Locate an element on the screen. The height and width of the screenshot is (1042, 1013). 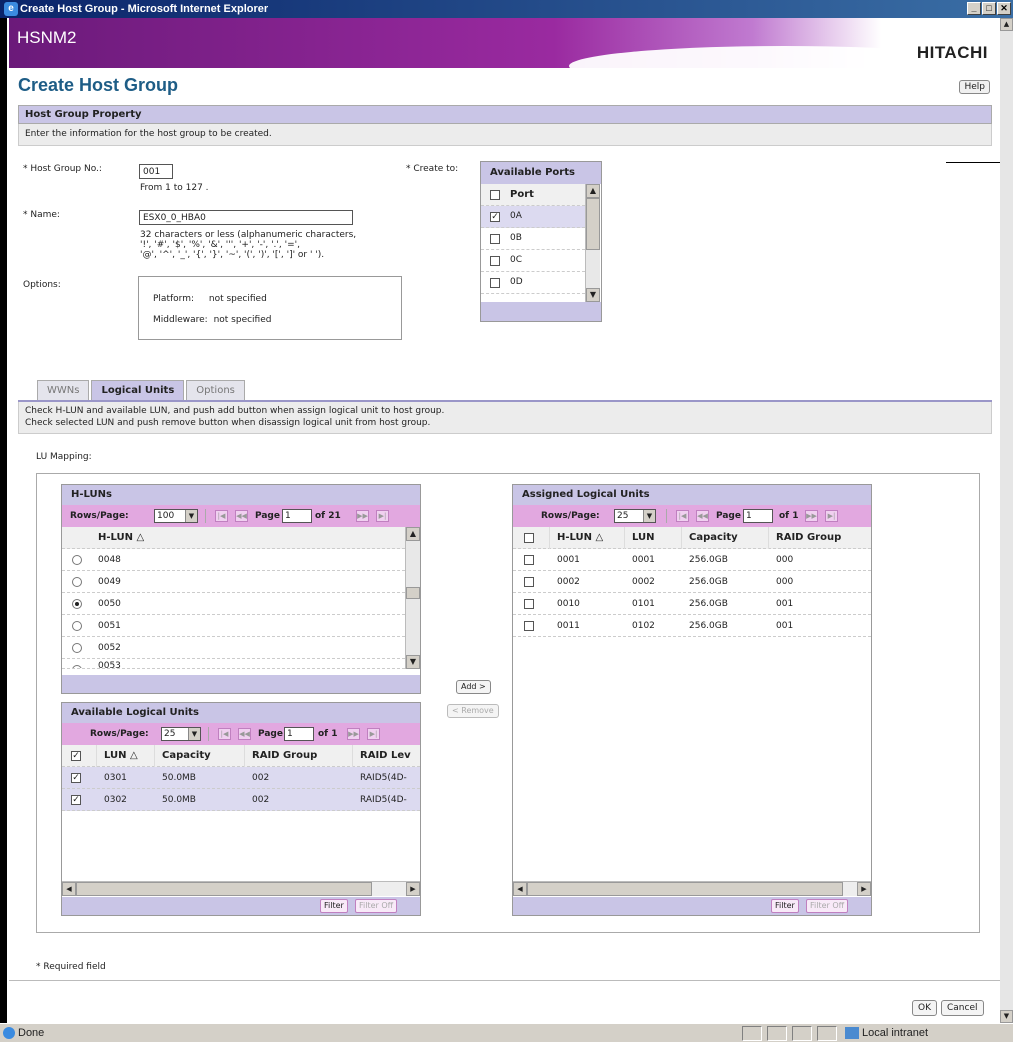
ok-button: OK is located at coordinates (924, 1008).